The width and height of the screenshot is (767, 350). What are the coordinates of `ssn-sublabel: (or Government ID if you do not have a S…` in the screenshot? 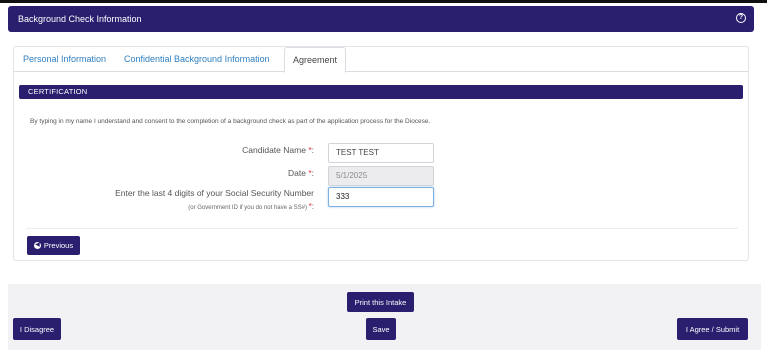 It's located at (251, 206).